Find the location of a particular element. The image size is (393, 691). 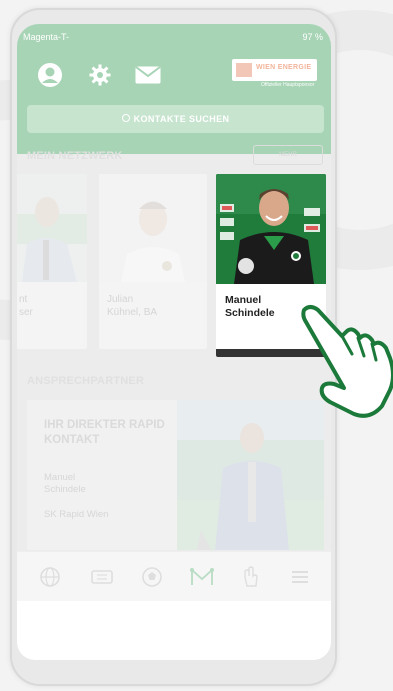

pointing-hand-icon is located at coordinates (347, 361).